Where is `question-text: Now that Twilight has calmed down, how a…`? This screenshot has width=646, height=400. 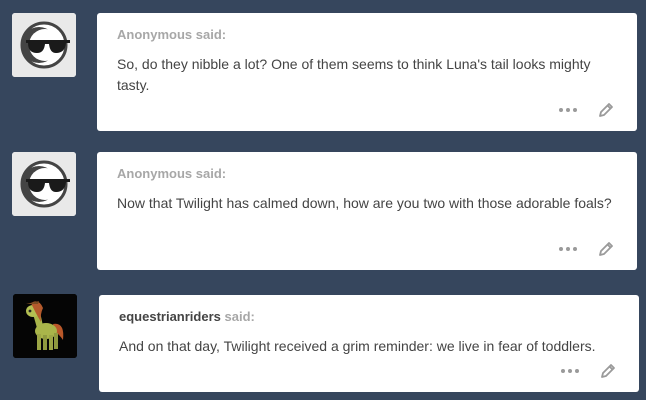 question-text: Now that Twilight has calmed down, how a… is located at coordinates (364, 203).